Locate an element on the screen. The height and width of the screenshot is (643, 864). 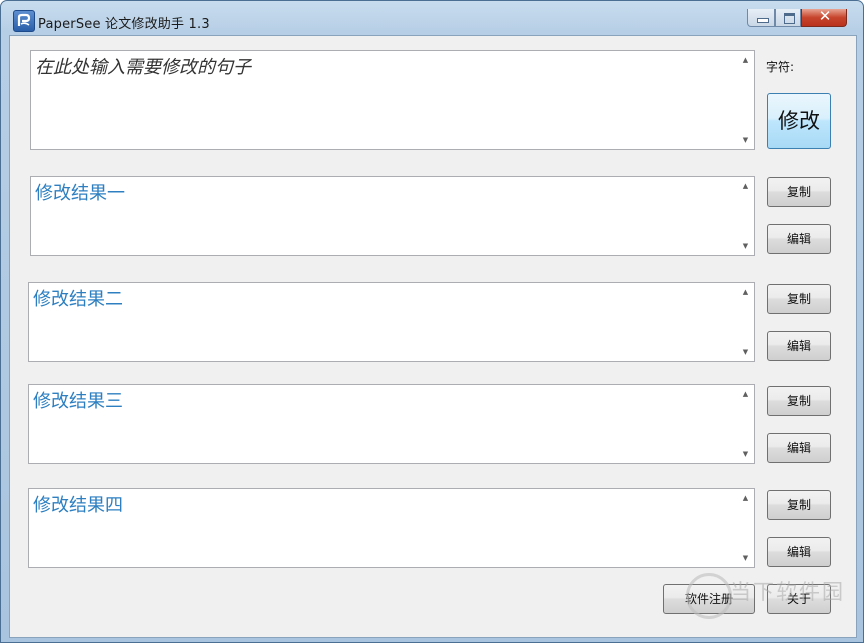
title-bar: PaperSee 论文修改助手 1.3 ✕ is located at coordinates (432, 18).